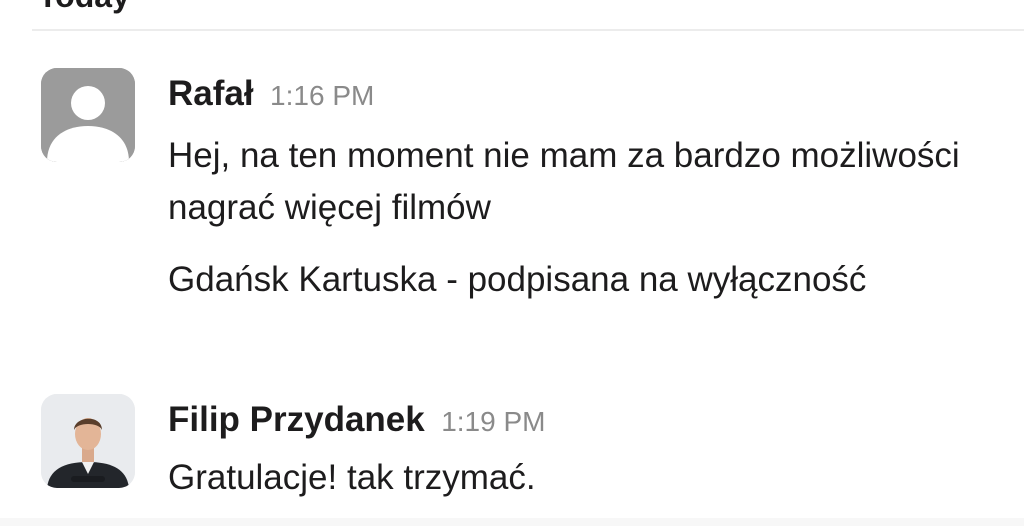 This screenshot has height=526, width=1024. I want to click on message-text: Gratulacje! tak trzymać., so click(352, 477).